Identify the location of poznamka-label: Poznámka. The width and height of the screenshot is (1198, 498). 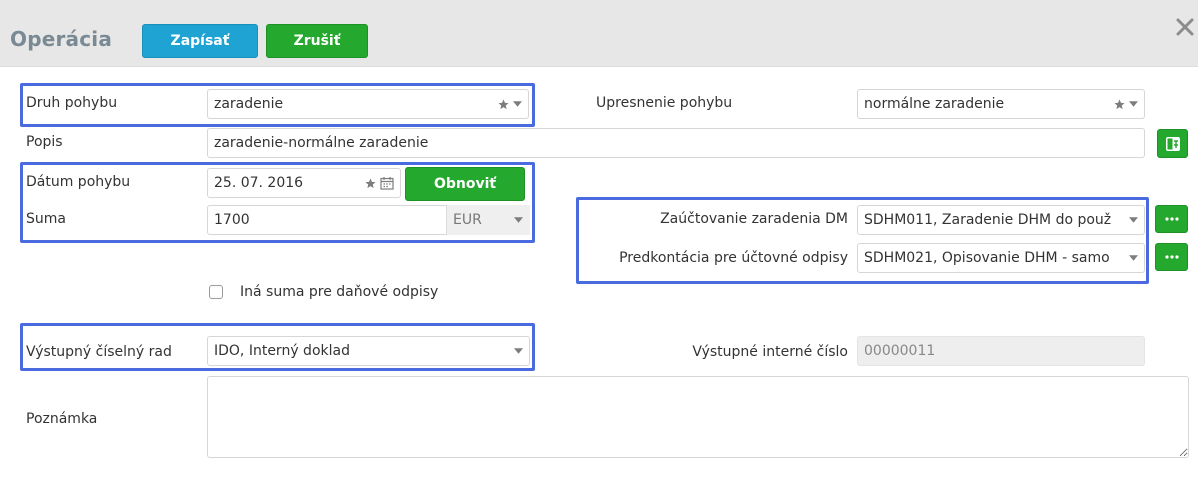
(62, 419).